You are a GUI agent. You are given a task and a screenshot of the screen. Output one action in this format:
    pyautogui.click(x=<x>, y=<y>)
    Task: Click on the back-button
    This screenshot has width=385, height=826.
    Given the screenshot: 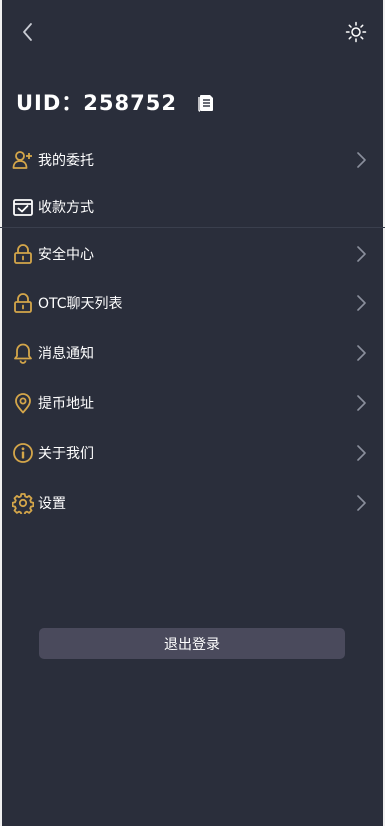 What is the action you would take?
    pyautogui.click(x=28, y=32)
    